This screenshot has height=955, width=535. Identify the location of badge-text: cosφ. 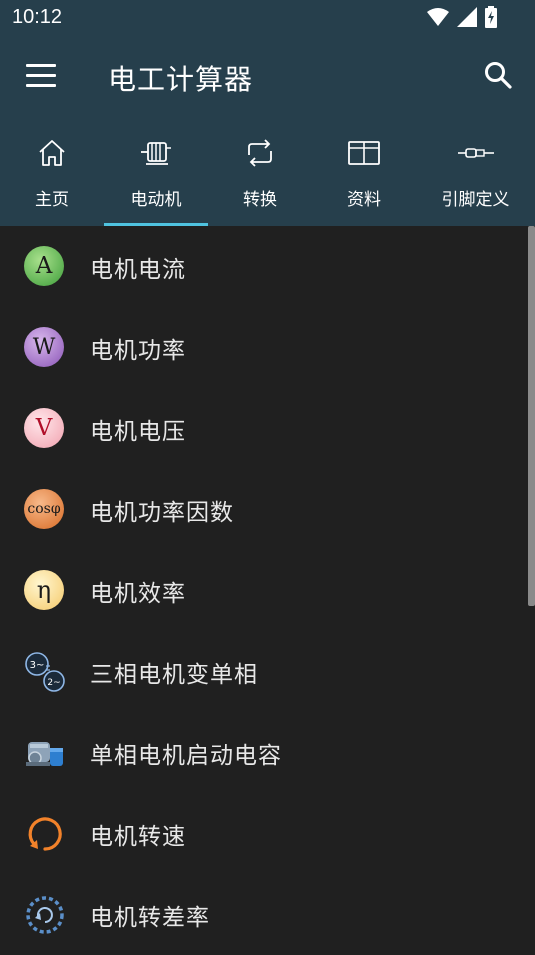
(44, 509).